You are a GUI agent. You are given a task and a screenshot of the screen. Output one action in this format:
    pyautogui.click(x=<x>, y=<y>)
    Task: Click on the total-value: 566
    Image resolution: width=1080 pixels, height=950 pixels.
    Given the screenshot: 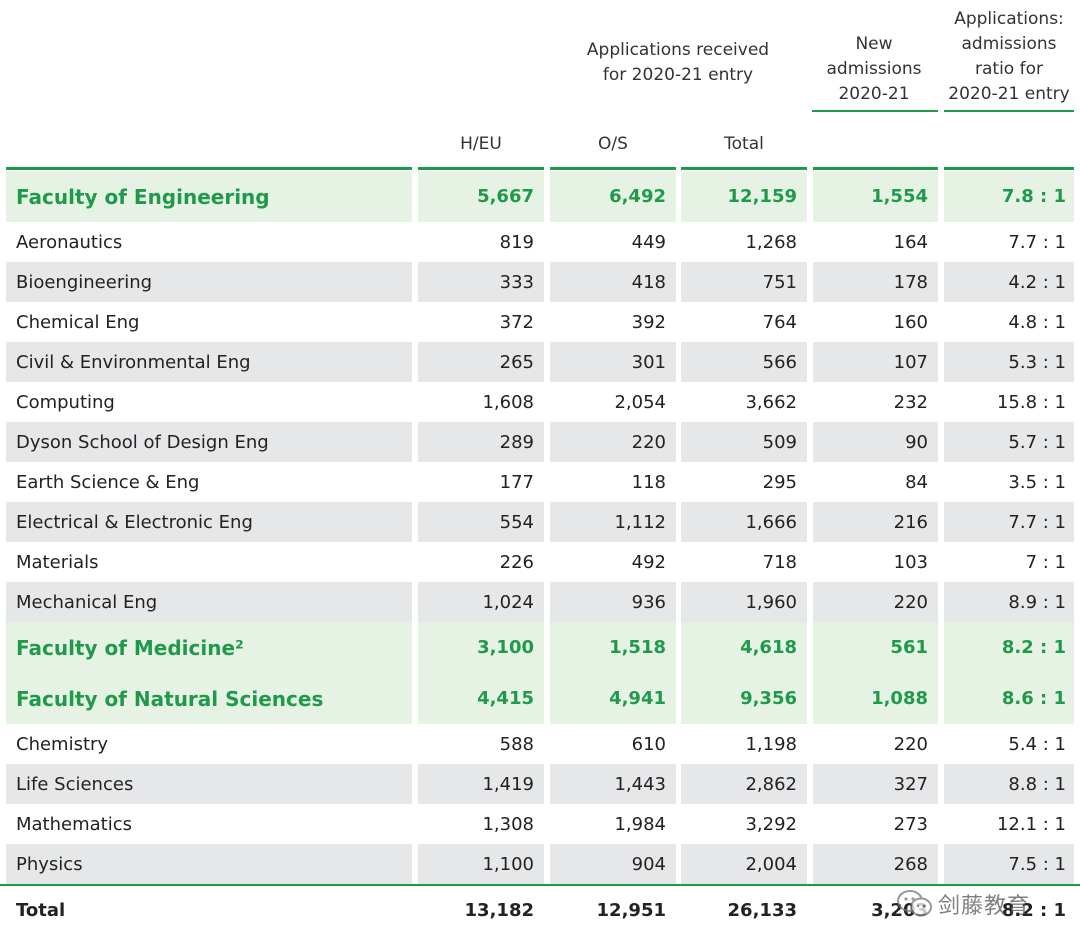 What is the action you would take?
    pyautogui.click(x=744, y=362)
    